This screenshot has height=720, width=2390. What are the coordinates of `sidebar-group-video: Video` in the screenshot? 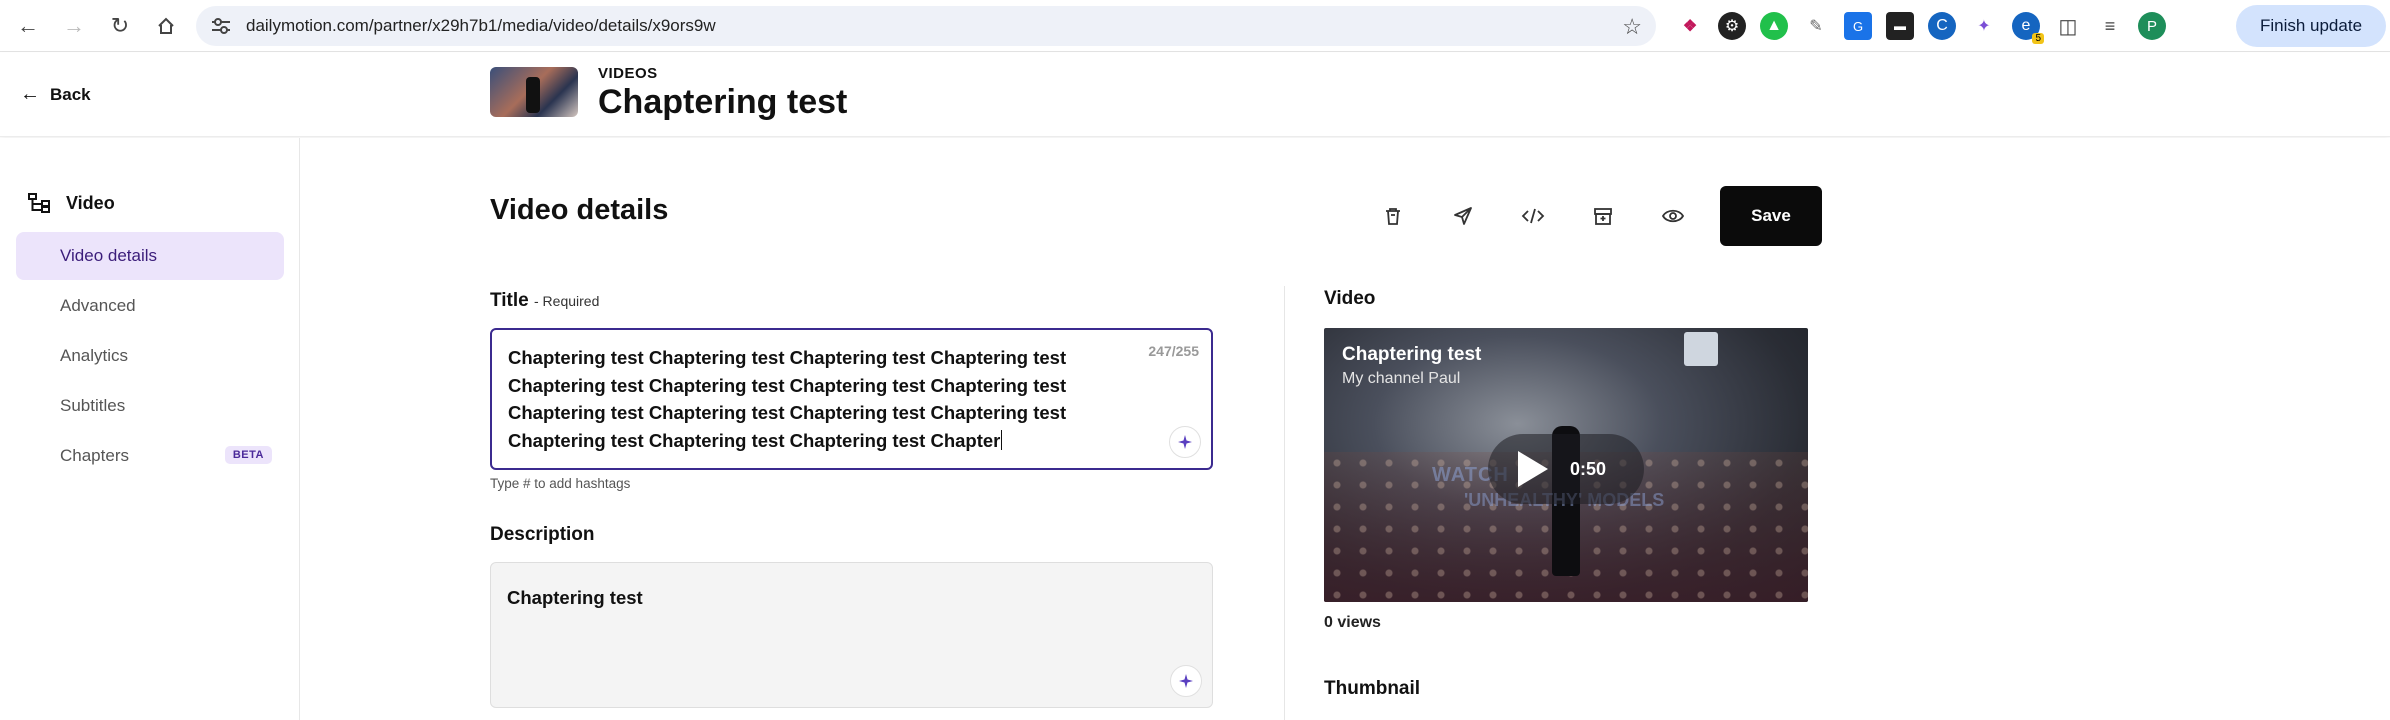 It's located at (70, 203).